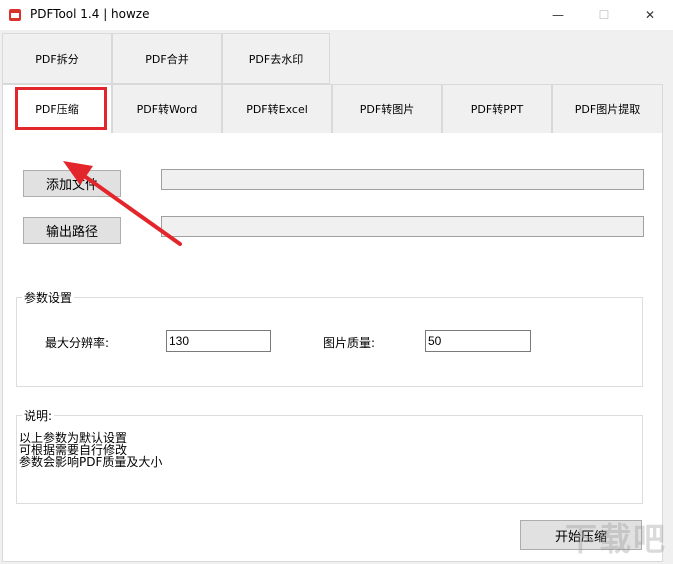 The width and height of the screenshot is (673, 564). I want to click on pdf-app-icon, so click(15, 15).